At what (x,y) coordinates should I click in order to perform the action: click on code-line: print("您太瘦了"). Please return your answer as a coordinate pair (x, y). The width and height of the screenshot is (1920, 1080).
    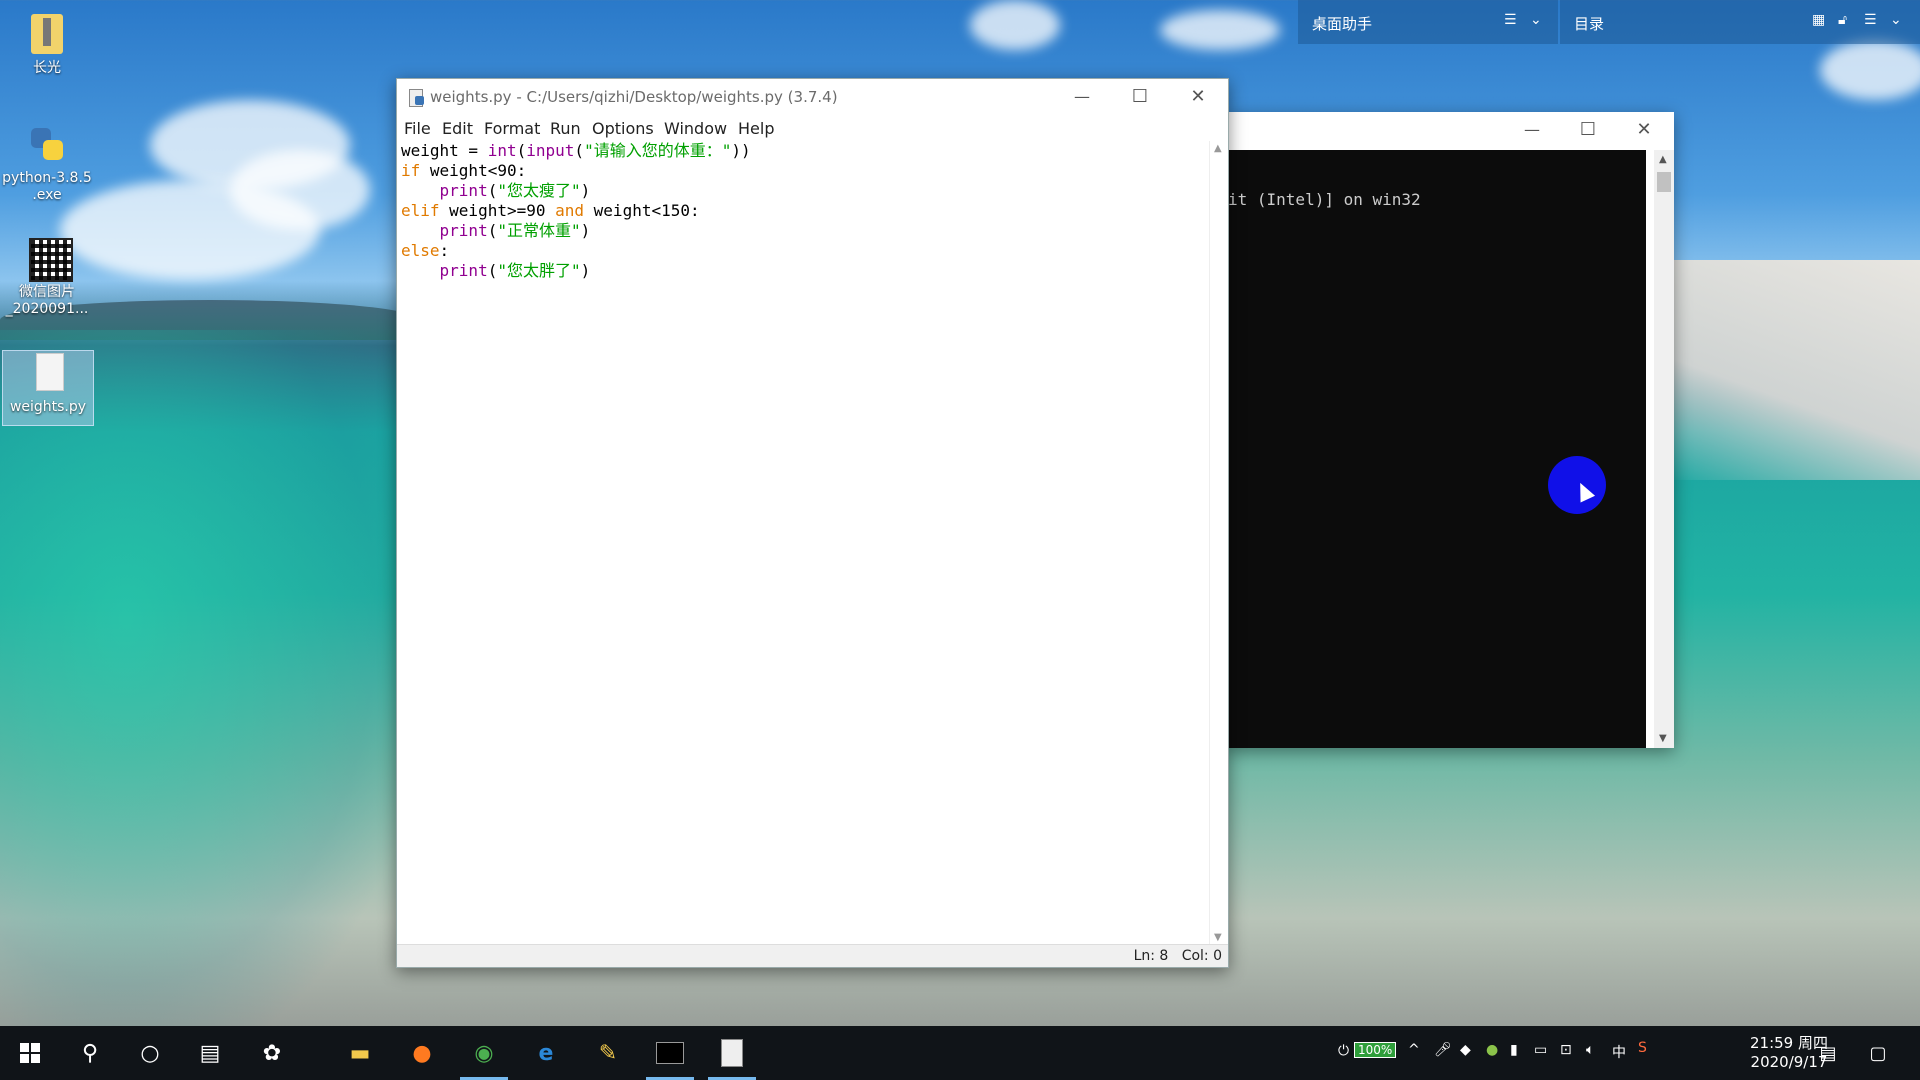
    Looking at the image, I should click on (804, 191).